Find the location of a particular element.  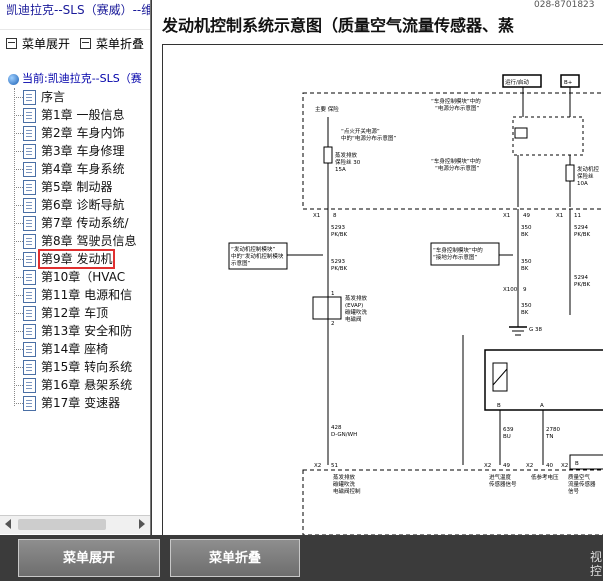

pin-x1-c: X1 is located at coordinates (559, 216).